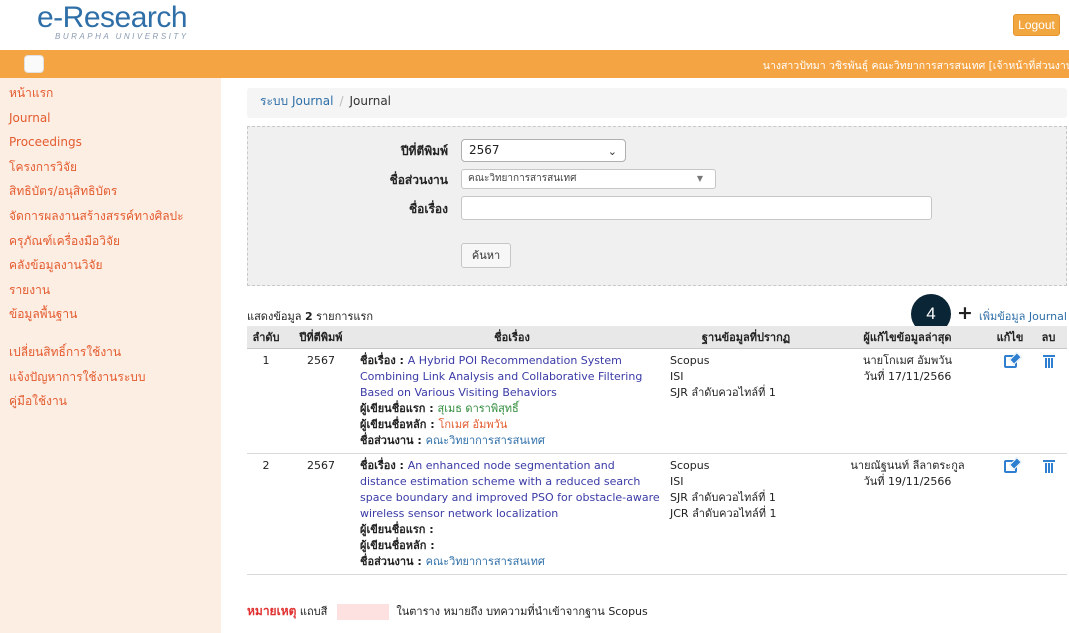 This screenshot has height=633, width=1069. Describe the element at coordinates (1010, 337) in the screenshot. I see `col-header-edit: แก้ไข` at that location.